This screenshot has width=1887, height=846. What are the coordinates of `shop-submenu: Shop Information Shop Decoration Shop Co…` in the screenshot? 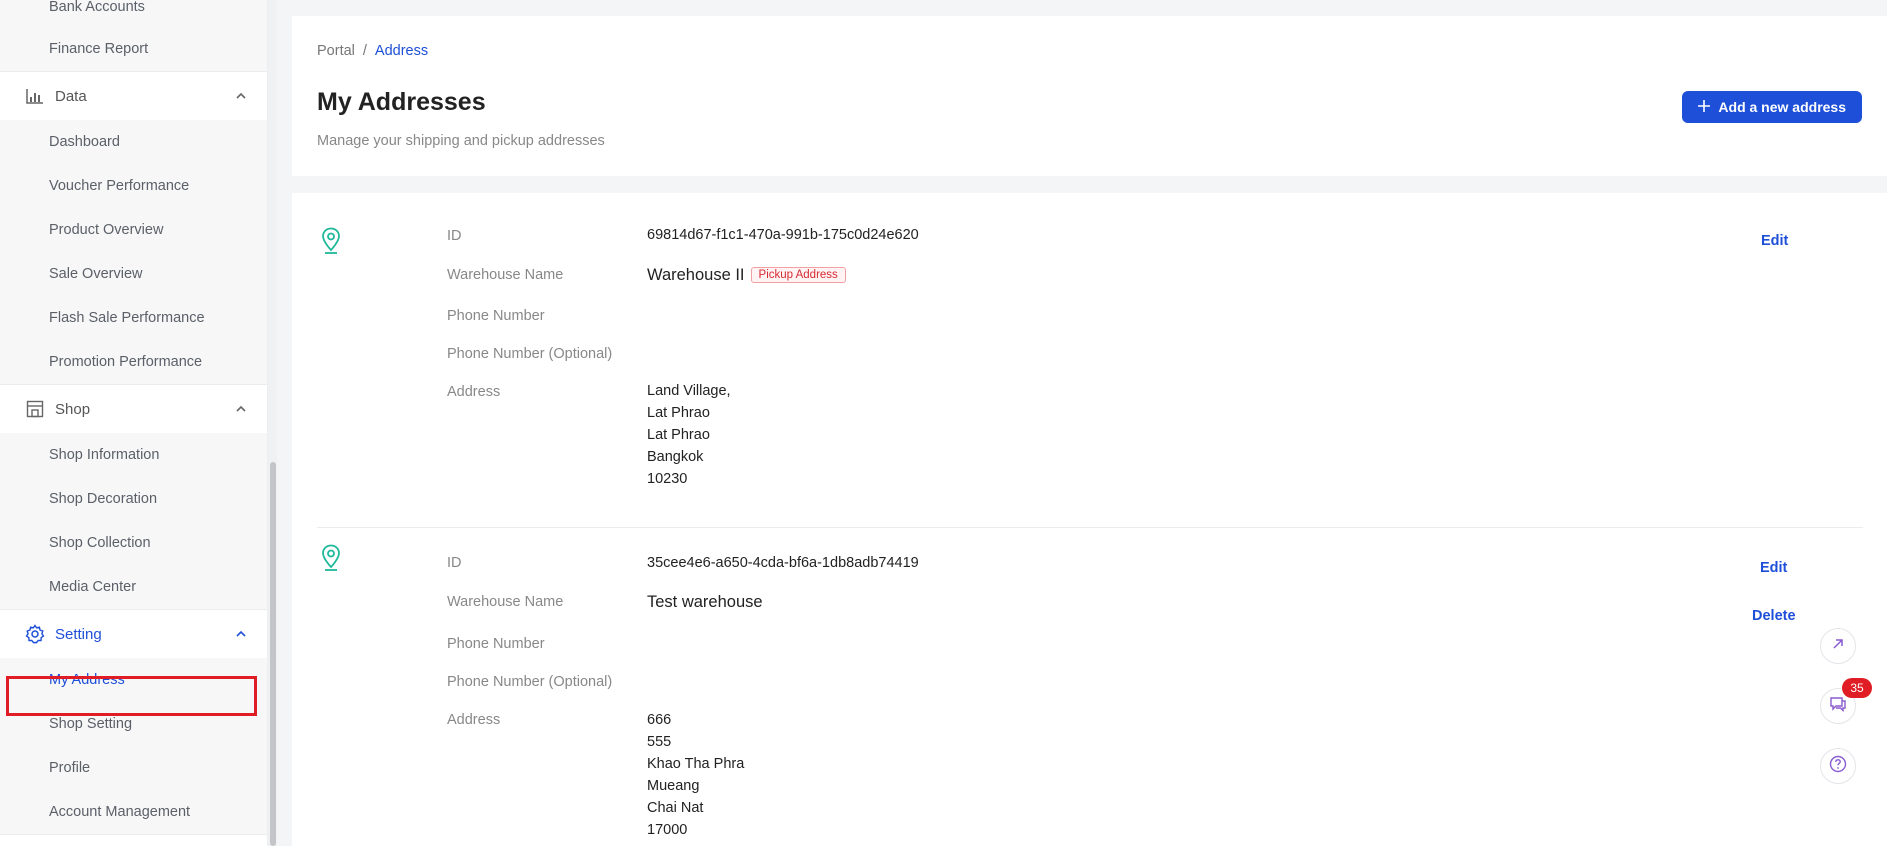 It's located at (133, 521).